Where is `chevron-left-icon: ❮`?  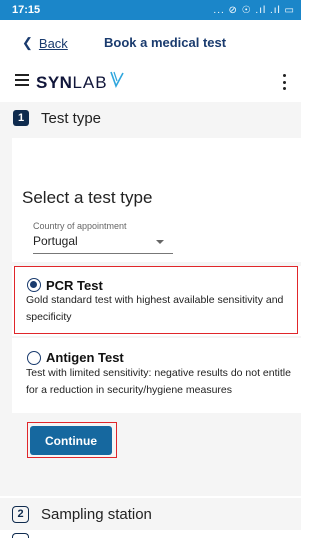 chevron-left-icon: ❮ is located at coordinates (27, 42).